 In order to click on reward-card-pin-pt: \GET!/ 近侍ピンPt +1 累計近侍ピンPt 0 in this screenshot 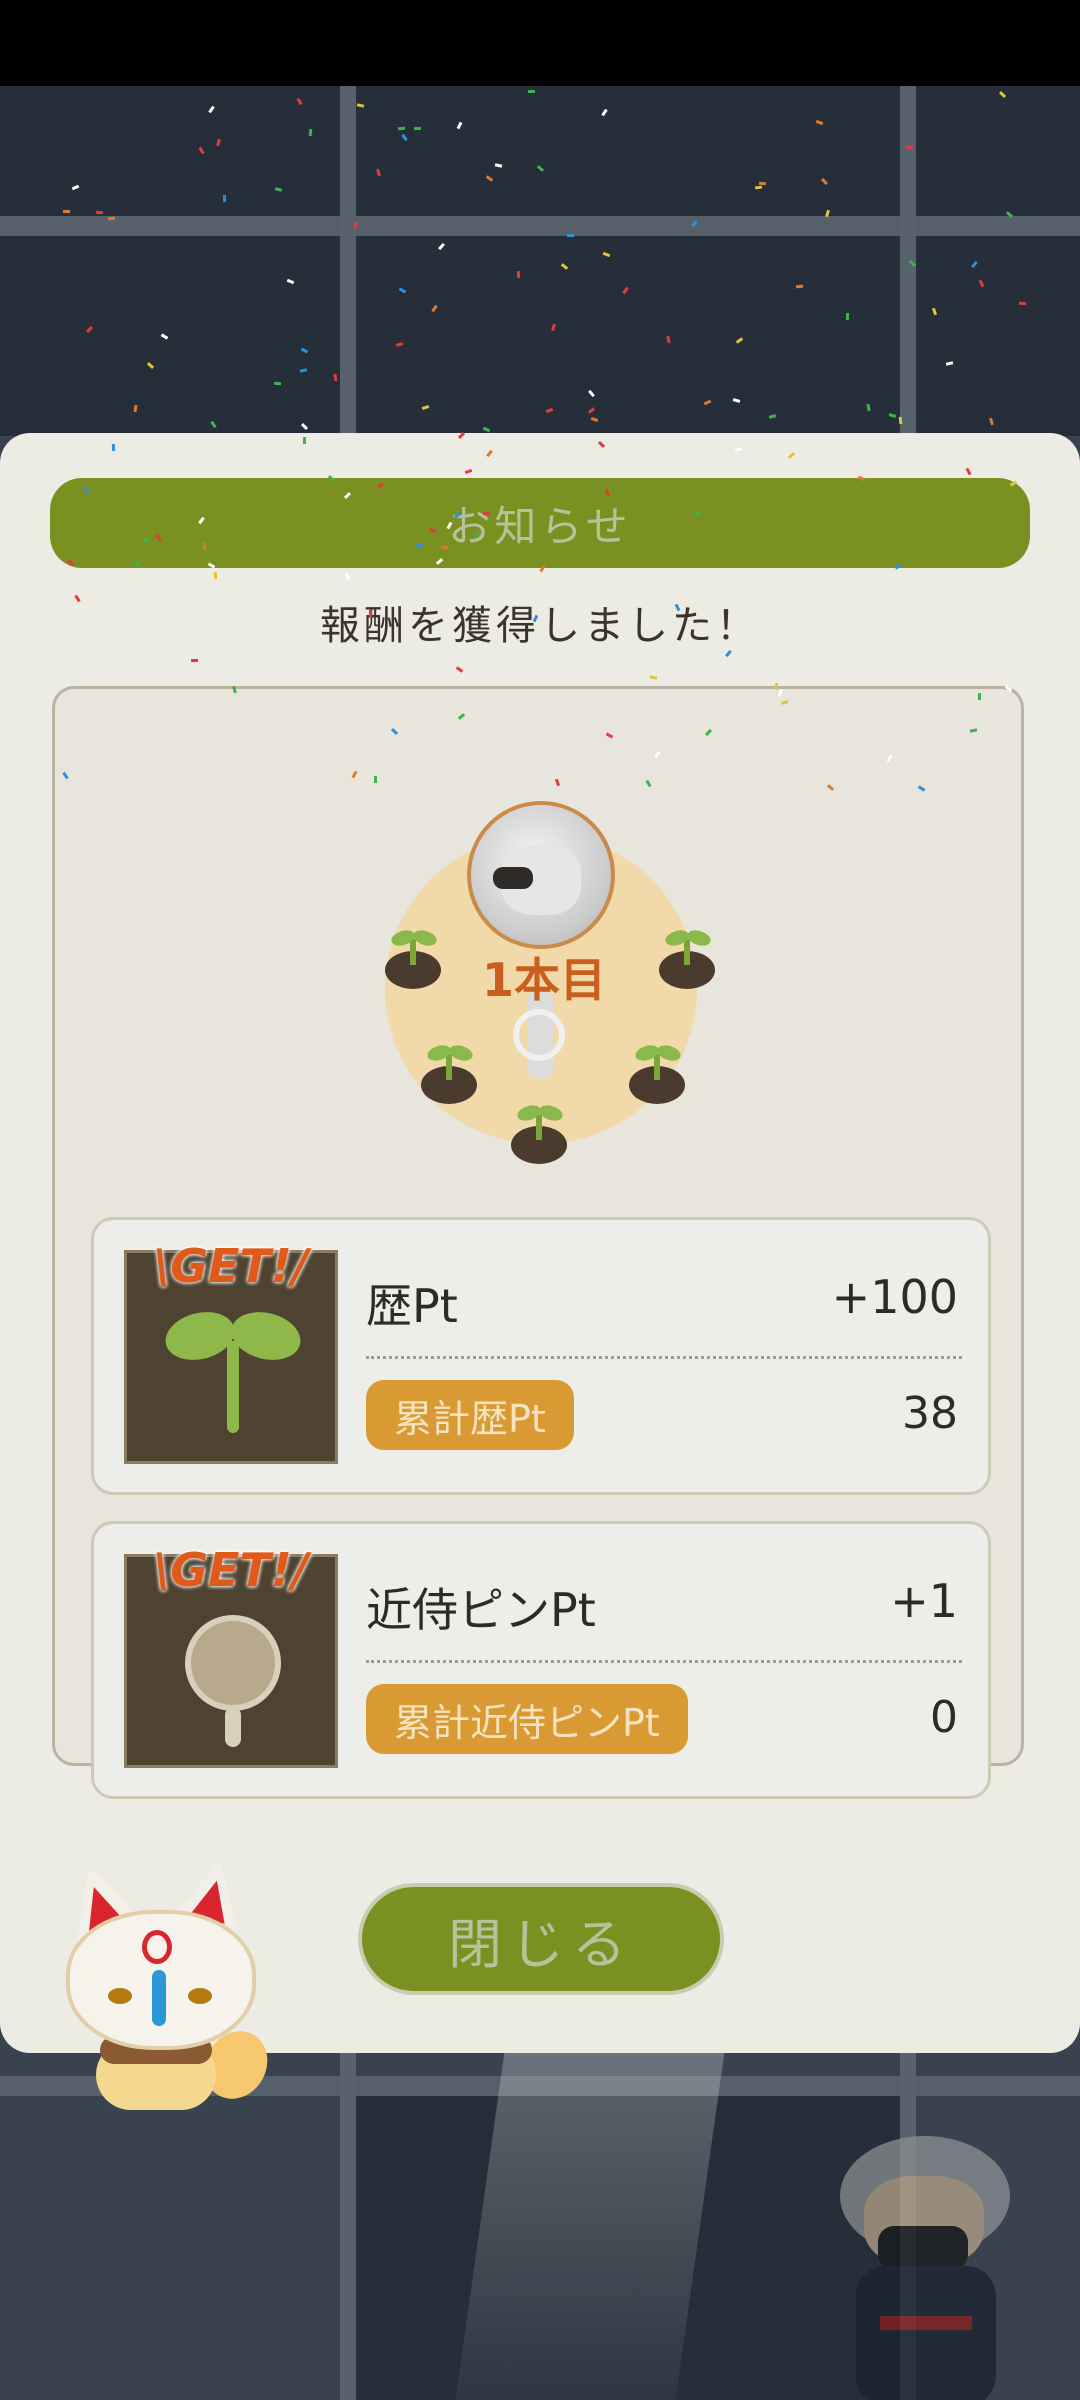, I will do `click(541, 1660)`.